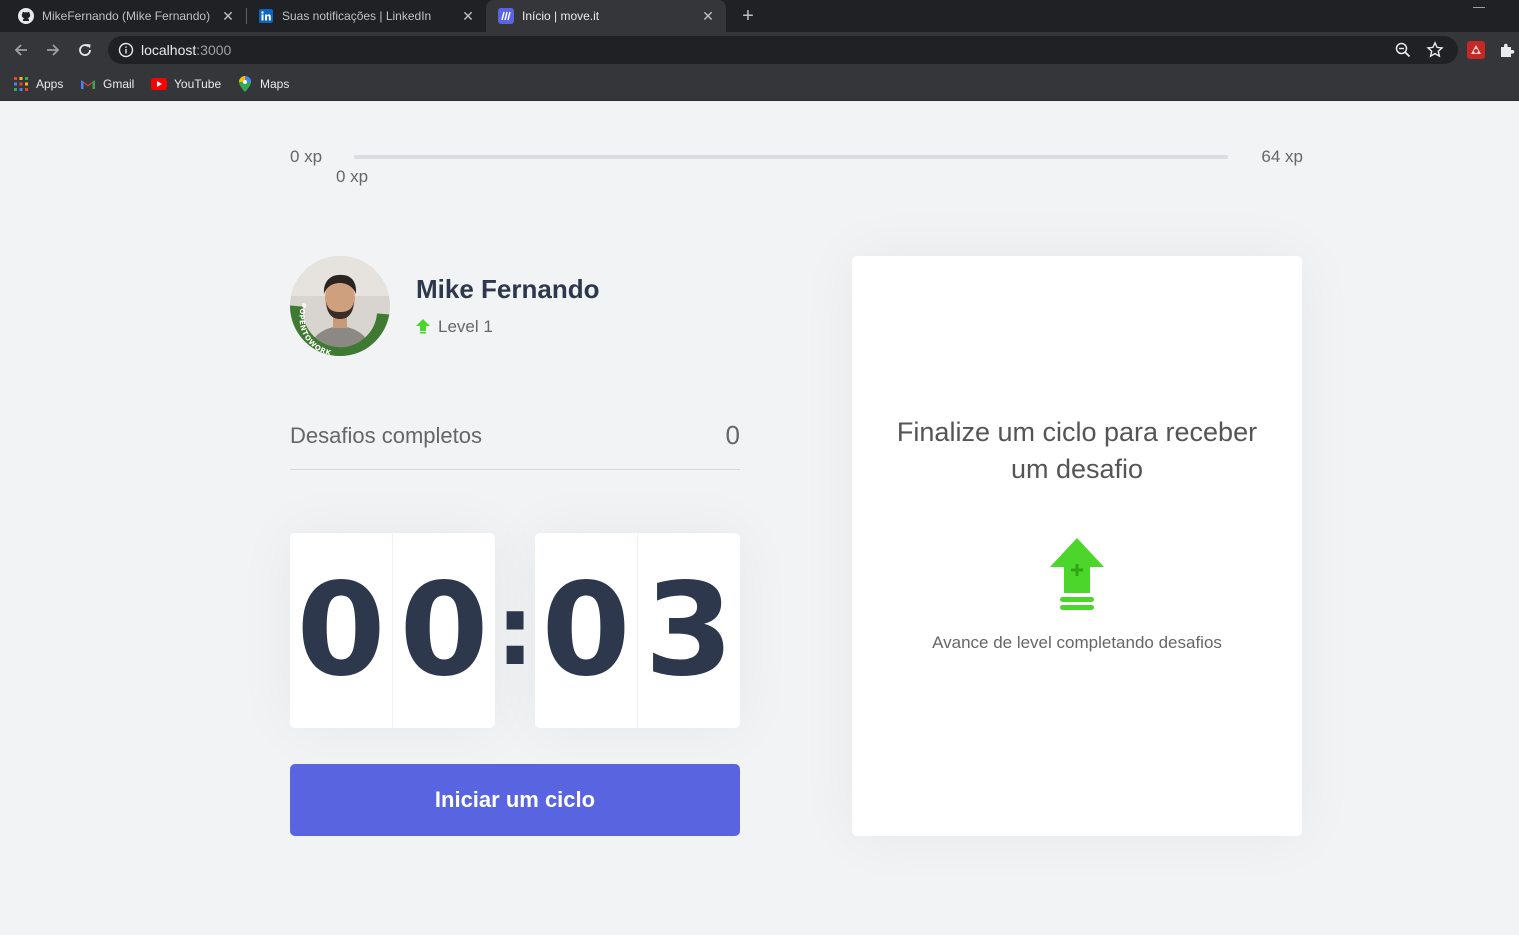 This screenshot has height=935, width=1519. Describe the element at coordinates (352, 176) in the screenshot. I see `xp-current-label: 0 xp` at that location.